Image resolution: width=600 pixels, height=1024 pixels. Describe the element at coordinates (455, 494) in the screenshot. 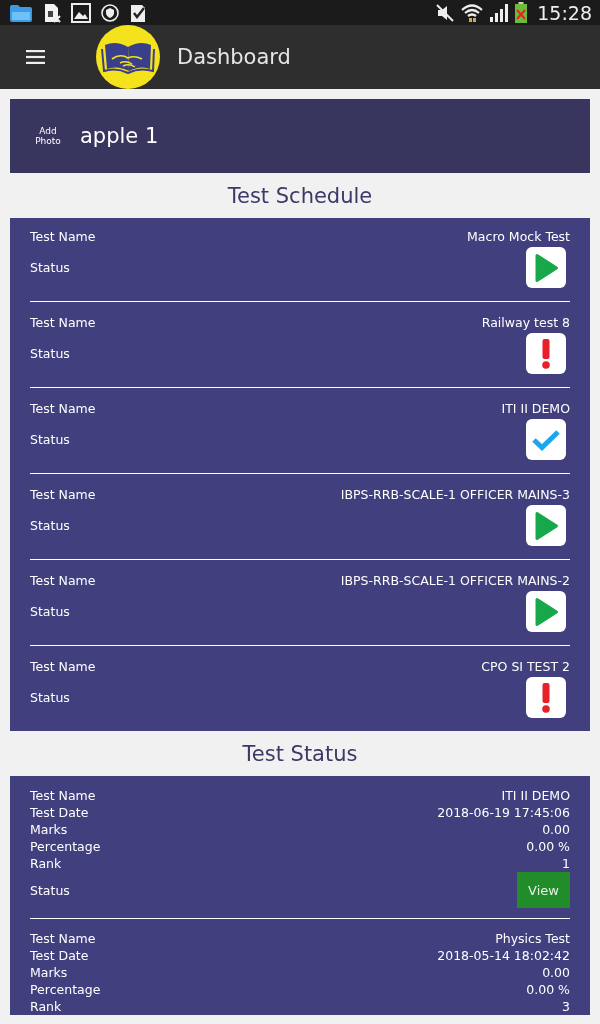

I see `test-name: IBPS-RRB-SCALE-1 OFFICER MAINS-3` at that location.